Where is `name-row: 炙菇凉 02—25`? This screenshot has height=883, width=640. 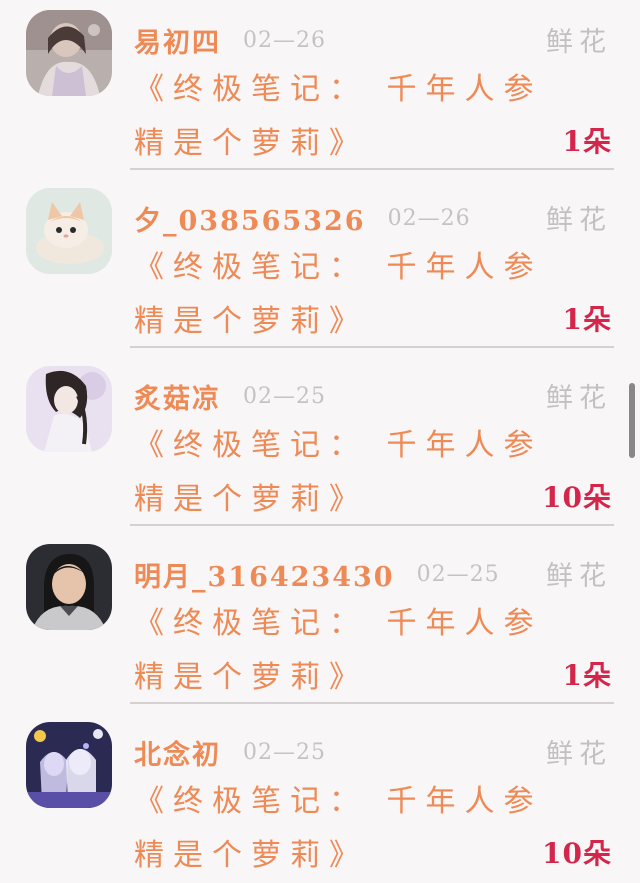 name-row: 炙菇凉 02—25 is located at coordinates (230, 396).